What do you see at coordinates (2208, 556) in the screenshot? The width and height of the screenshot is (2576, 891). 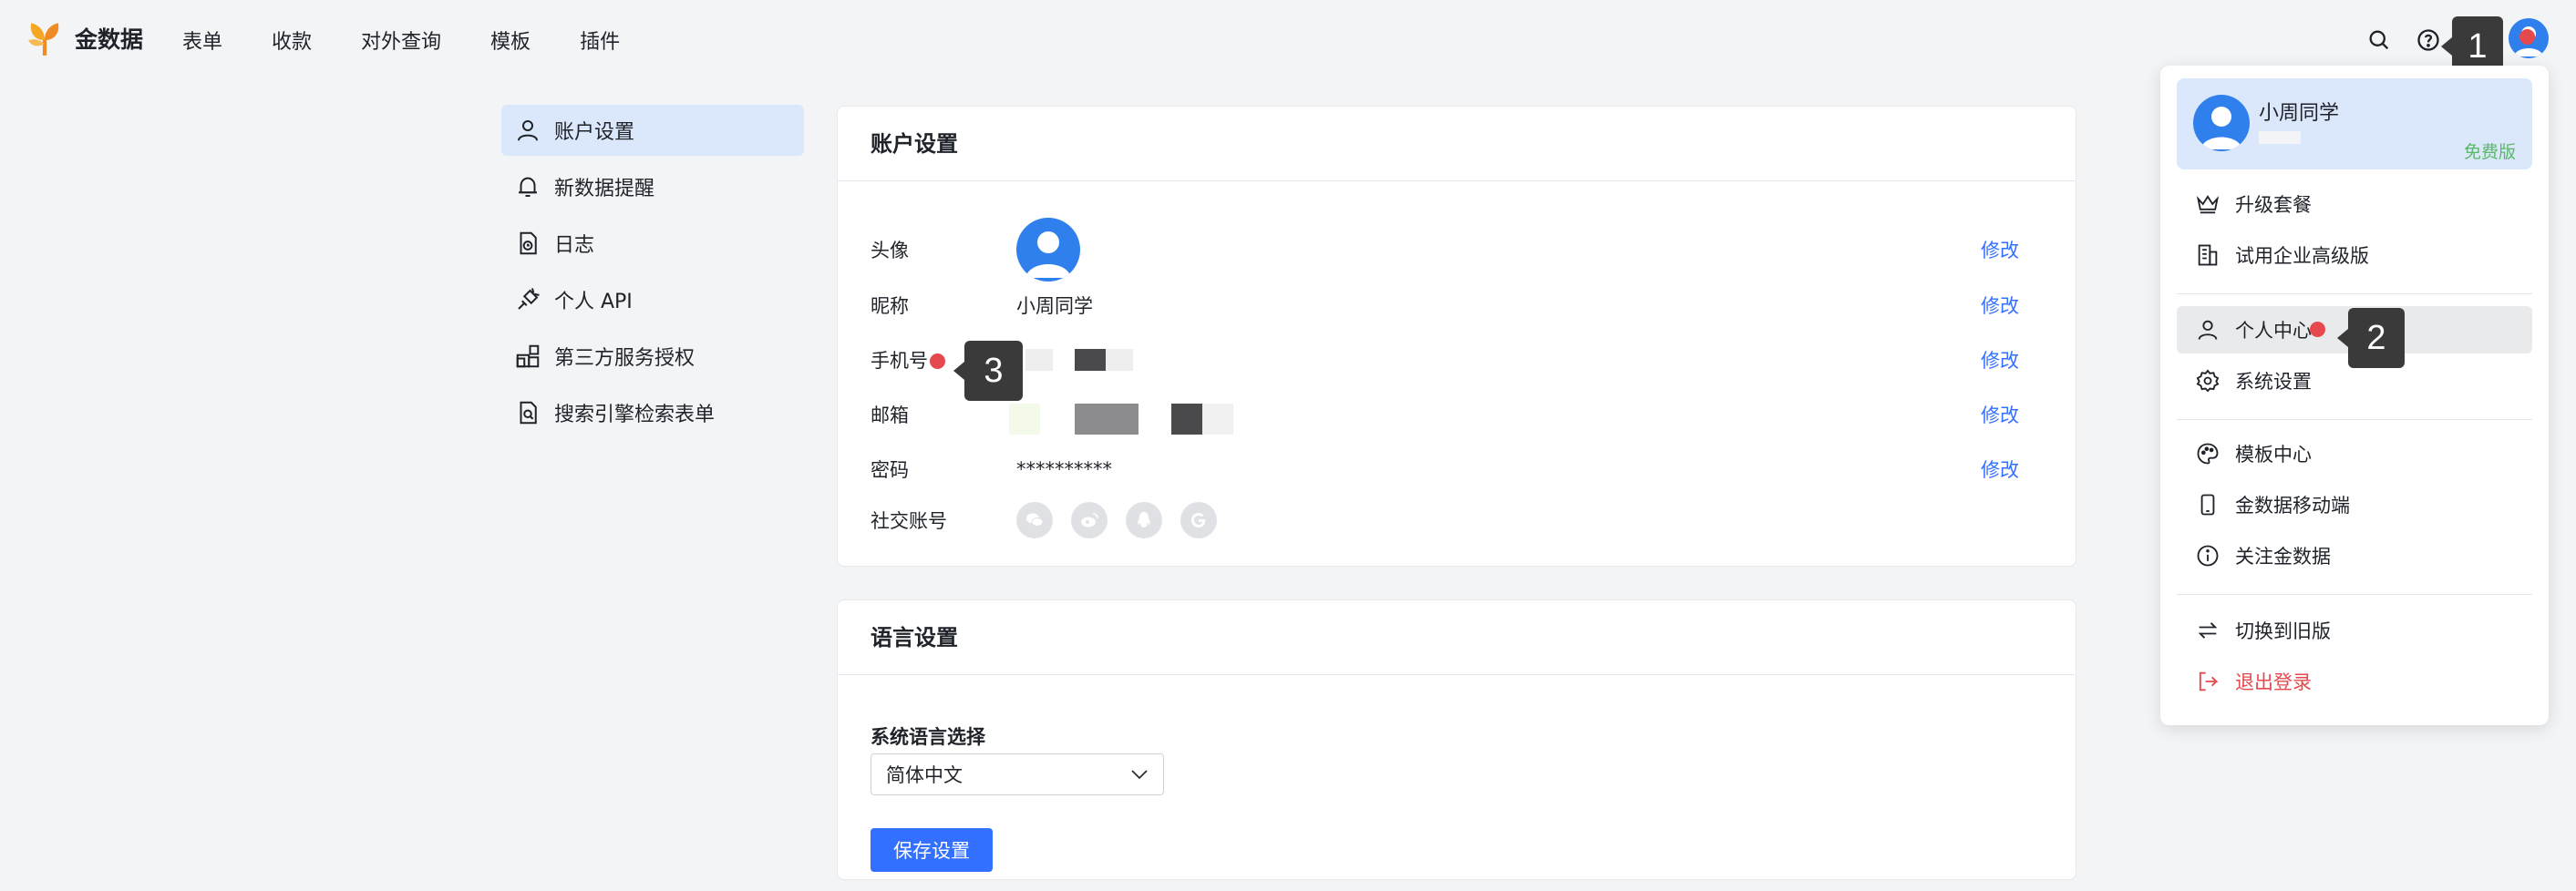 I see `info-icon` at bounding box center [2208, 556].